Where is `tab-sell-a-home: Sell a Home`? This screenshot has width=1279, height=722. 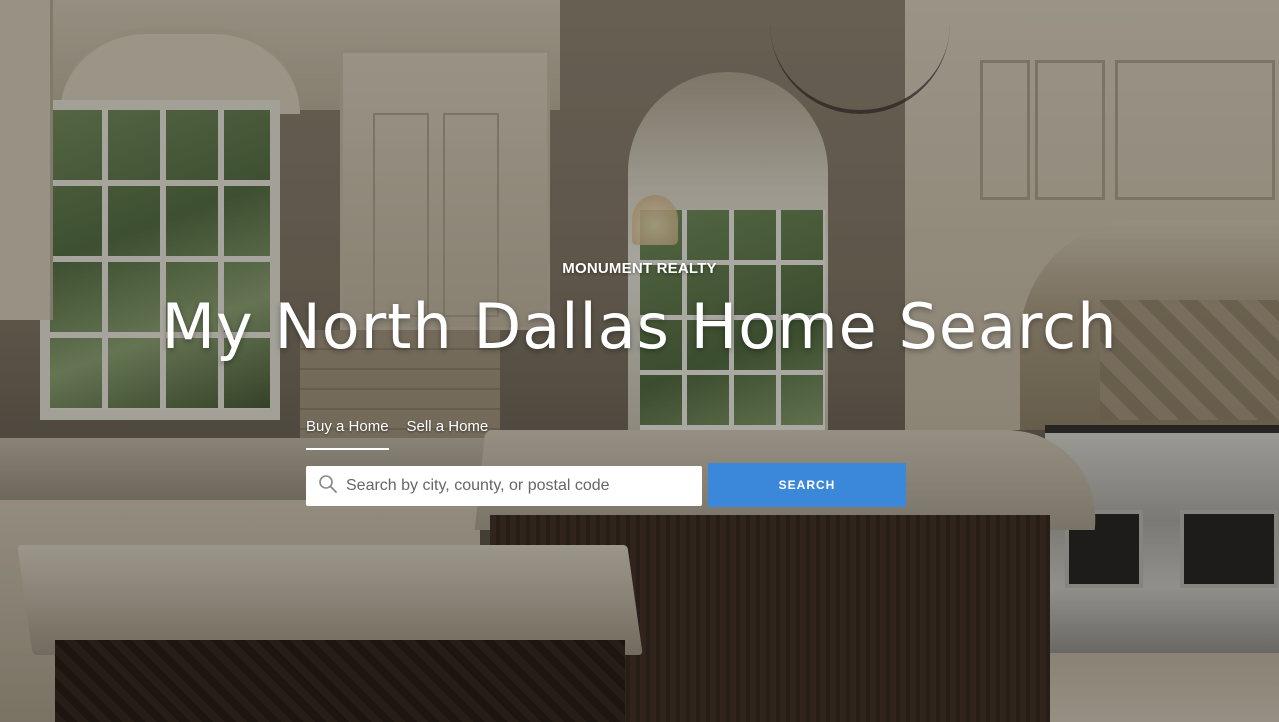
tab-sell-a-home: Sell a Home is located at coordinates (448, 434).